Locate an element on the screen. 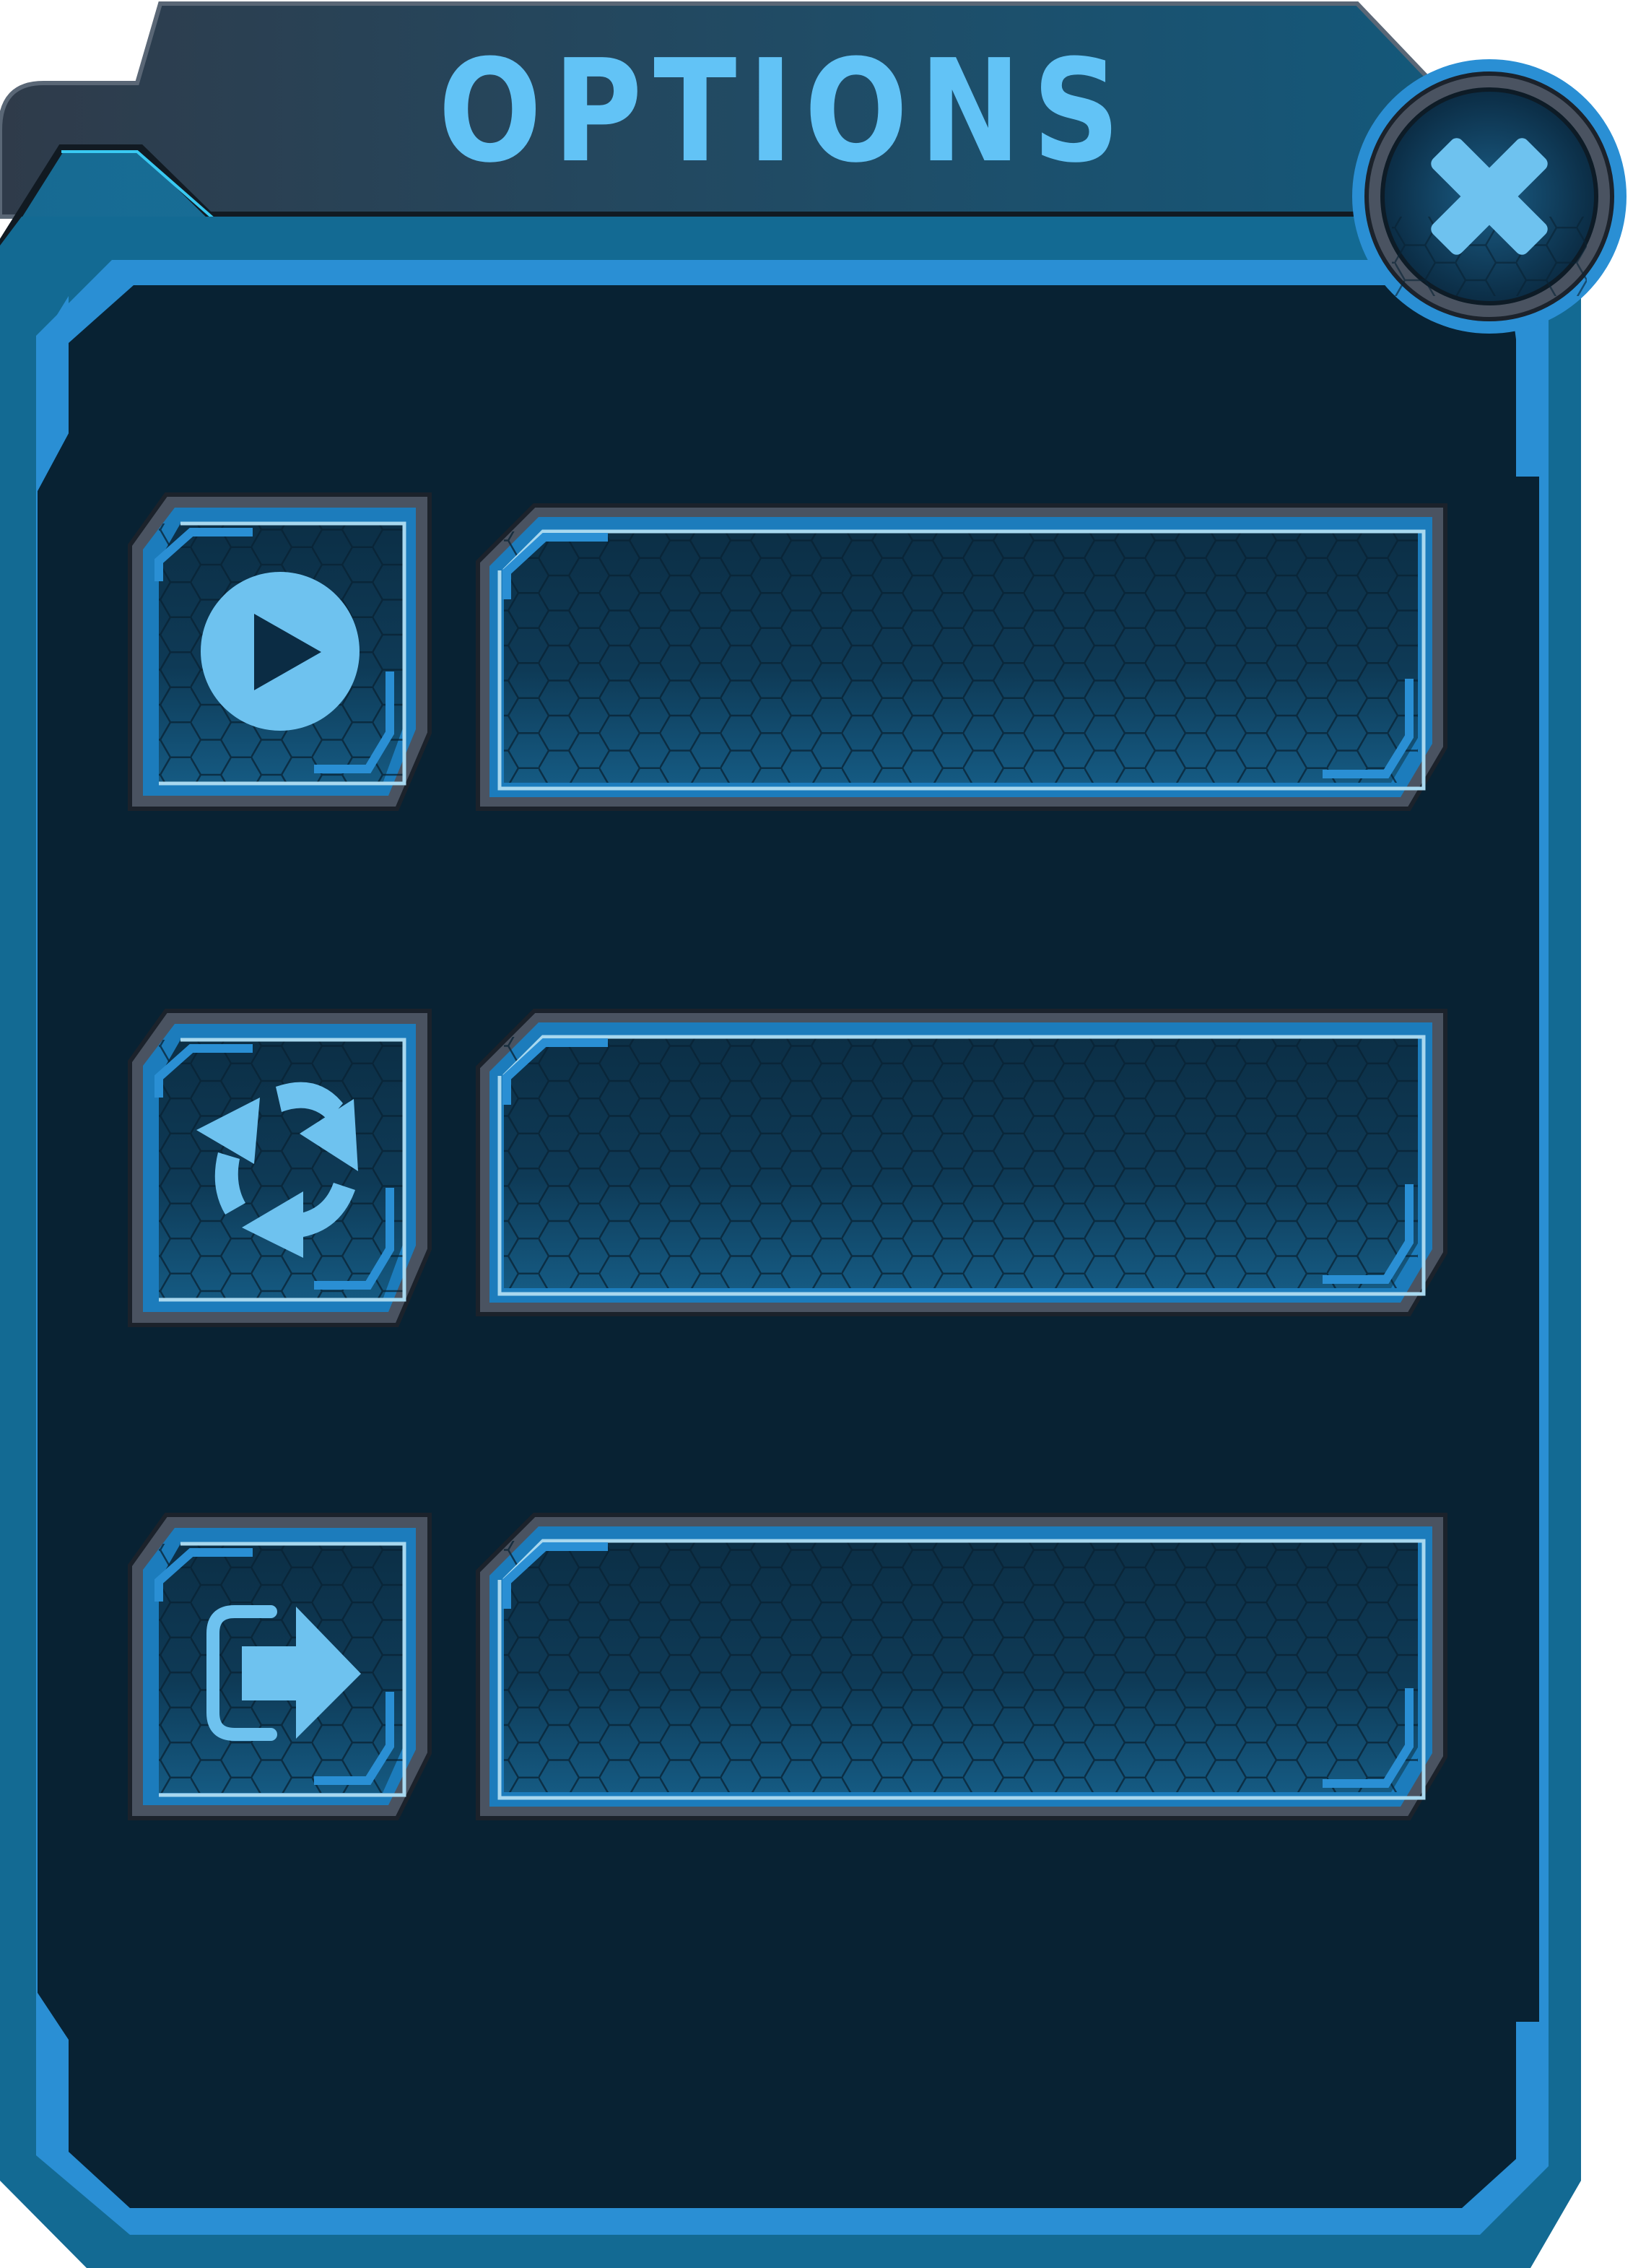 This screenshot has width=1633, height=2268. dialog-title: OPTIONS is located at coordinates (784, 112).